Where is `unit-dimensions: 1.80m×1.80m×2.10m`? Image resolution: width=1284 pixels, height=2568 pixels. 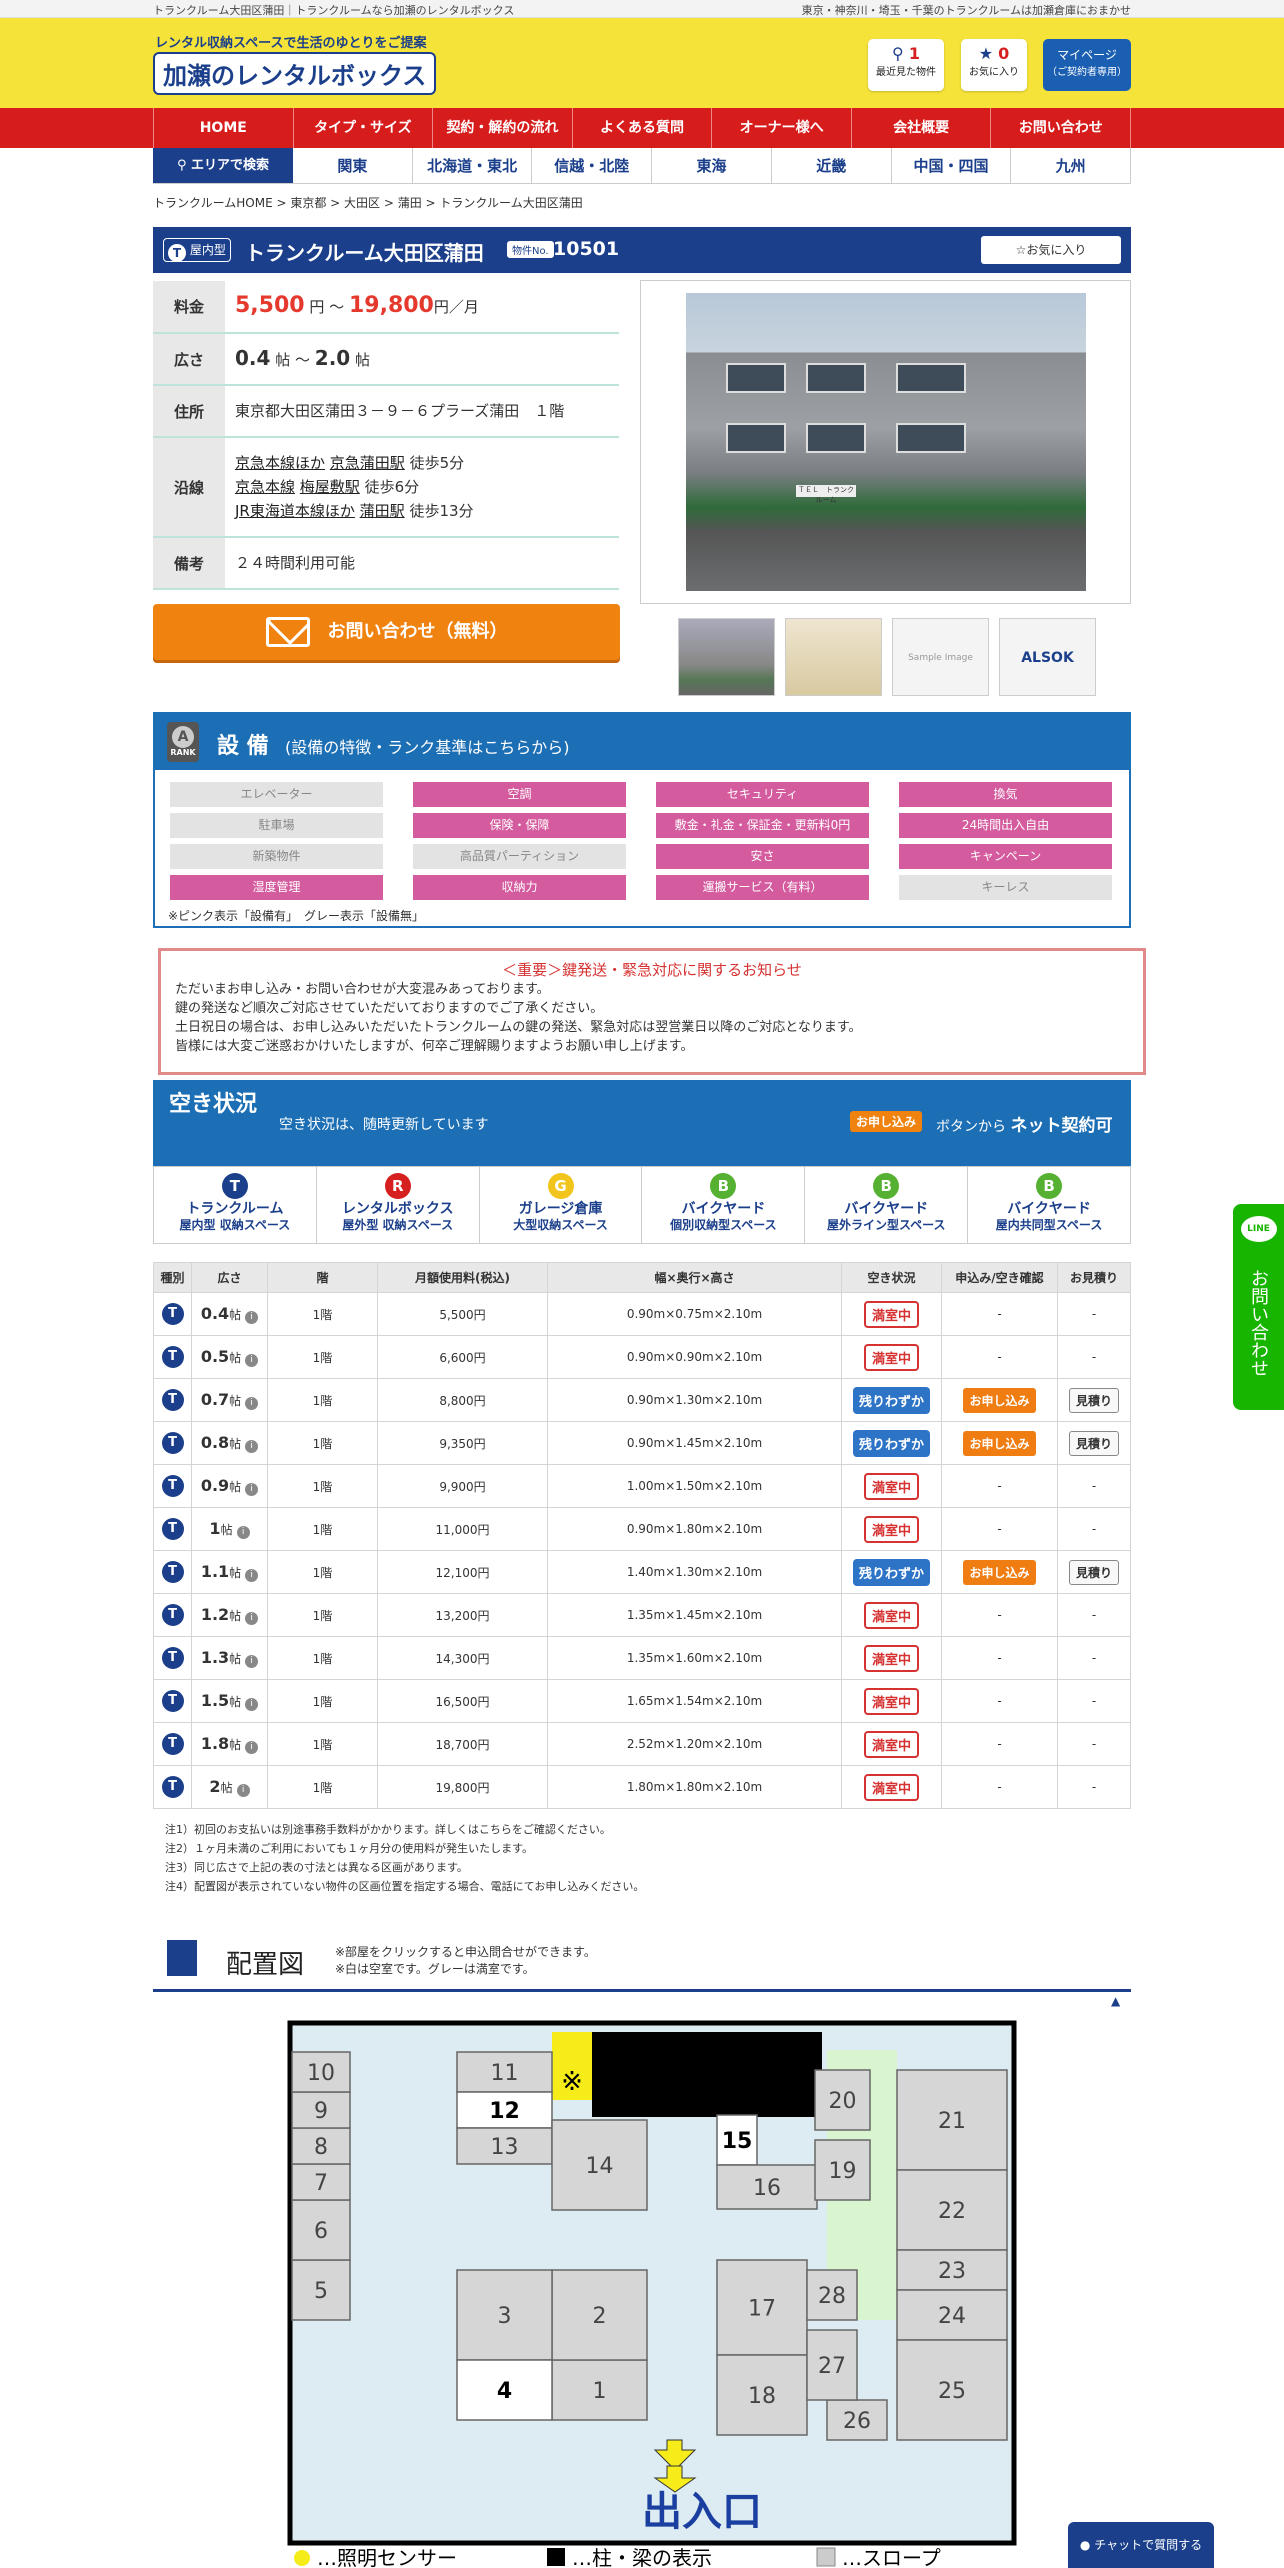
unit-dimensions: 1.80m×1.80m×2.10m is located at coordinates (694, 1787).